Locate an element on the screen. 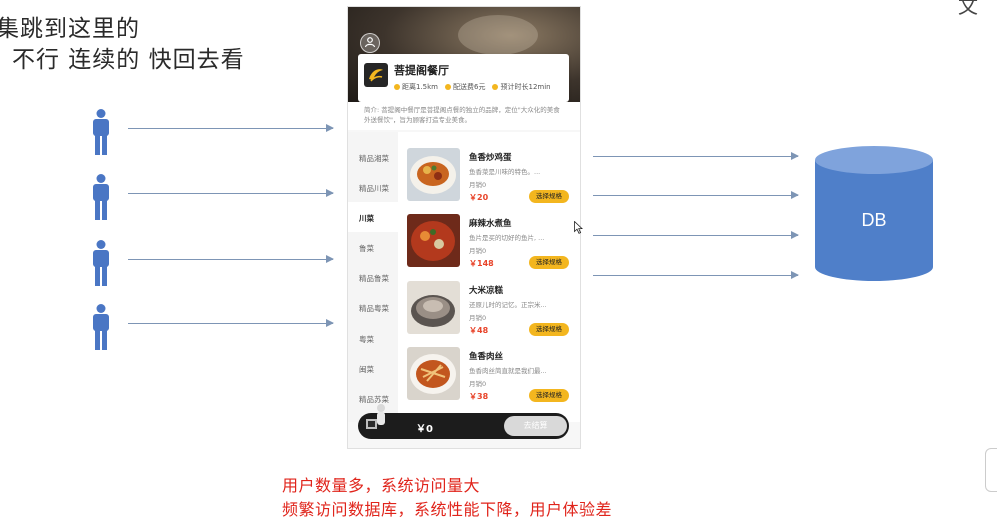  dish-item: 鱼香肉丝 鱼香肉丝简直就是我们最... 月销0 ￥38 选择规格 is located at coordinates (489, 370).